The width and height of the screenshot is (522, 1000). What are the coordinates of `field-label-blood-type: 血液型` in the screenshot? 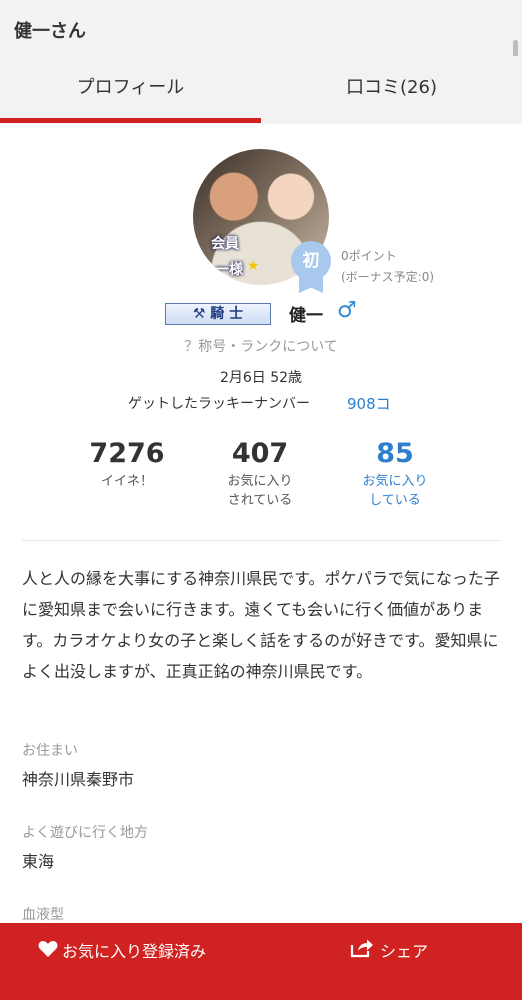 It's located at (43, 915).